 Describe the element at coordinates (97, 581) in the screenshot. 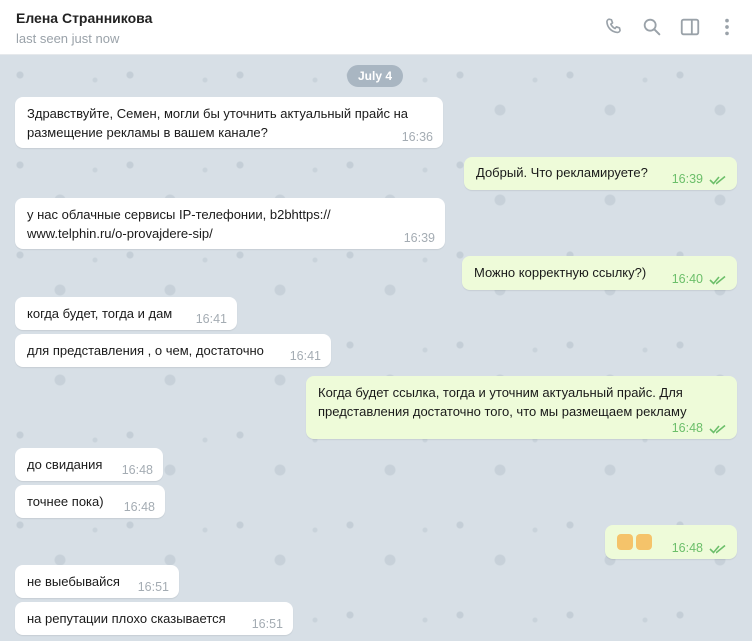

I see `message-incoming: не выебывайся 16:51` at that location.